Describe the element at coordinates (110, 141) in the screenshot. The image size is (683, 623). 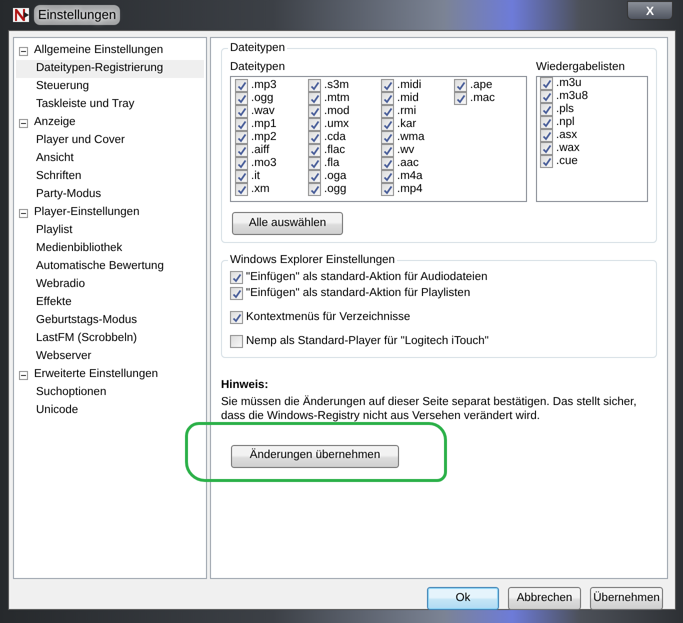
I see `tree-item: Player und Cover` at that location.